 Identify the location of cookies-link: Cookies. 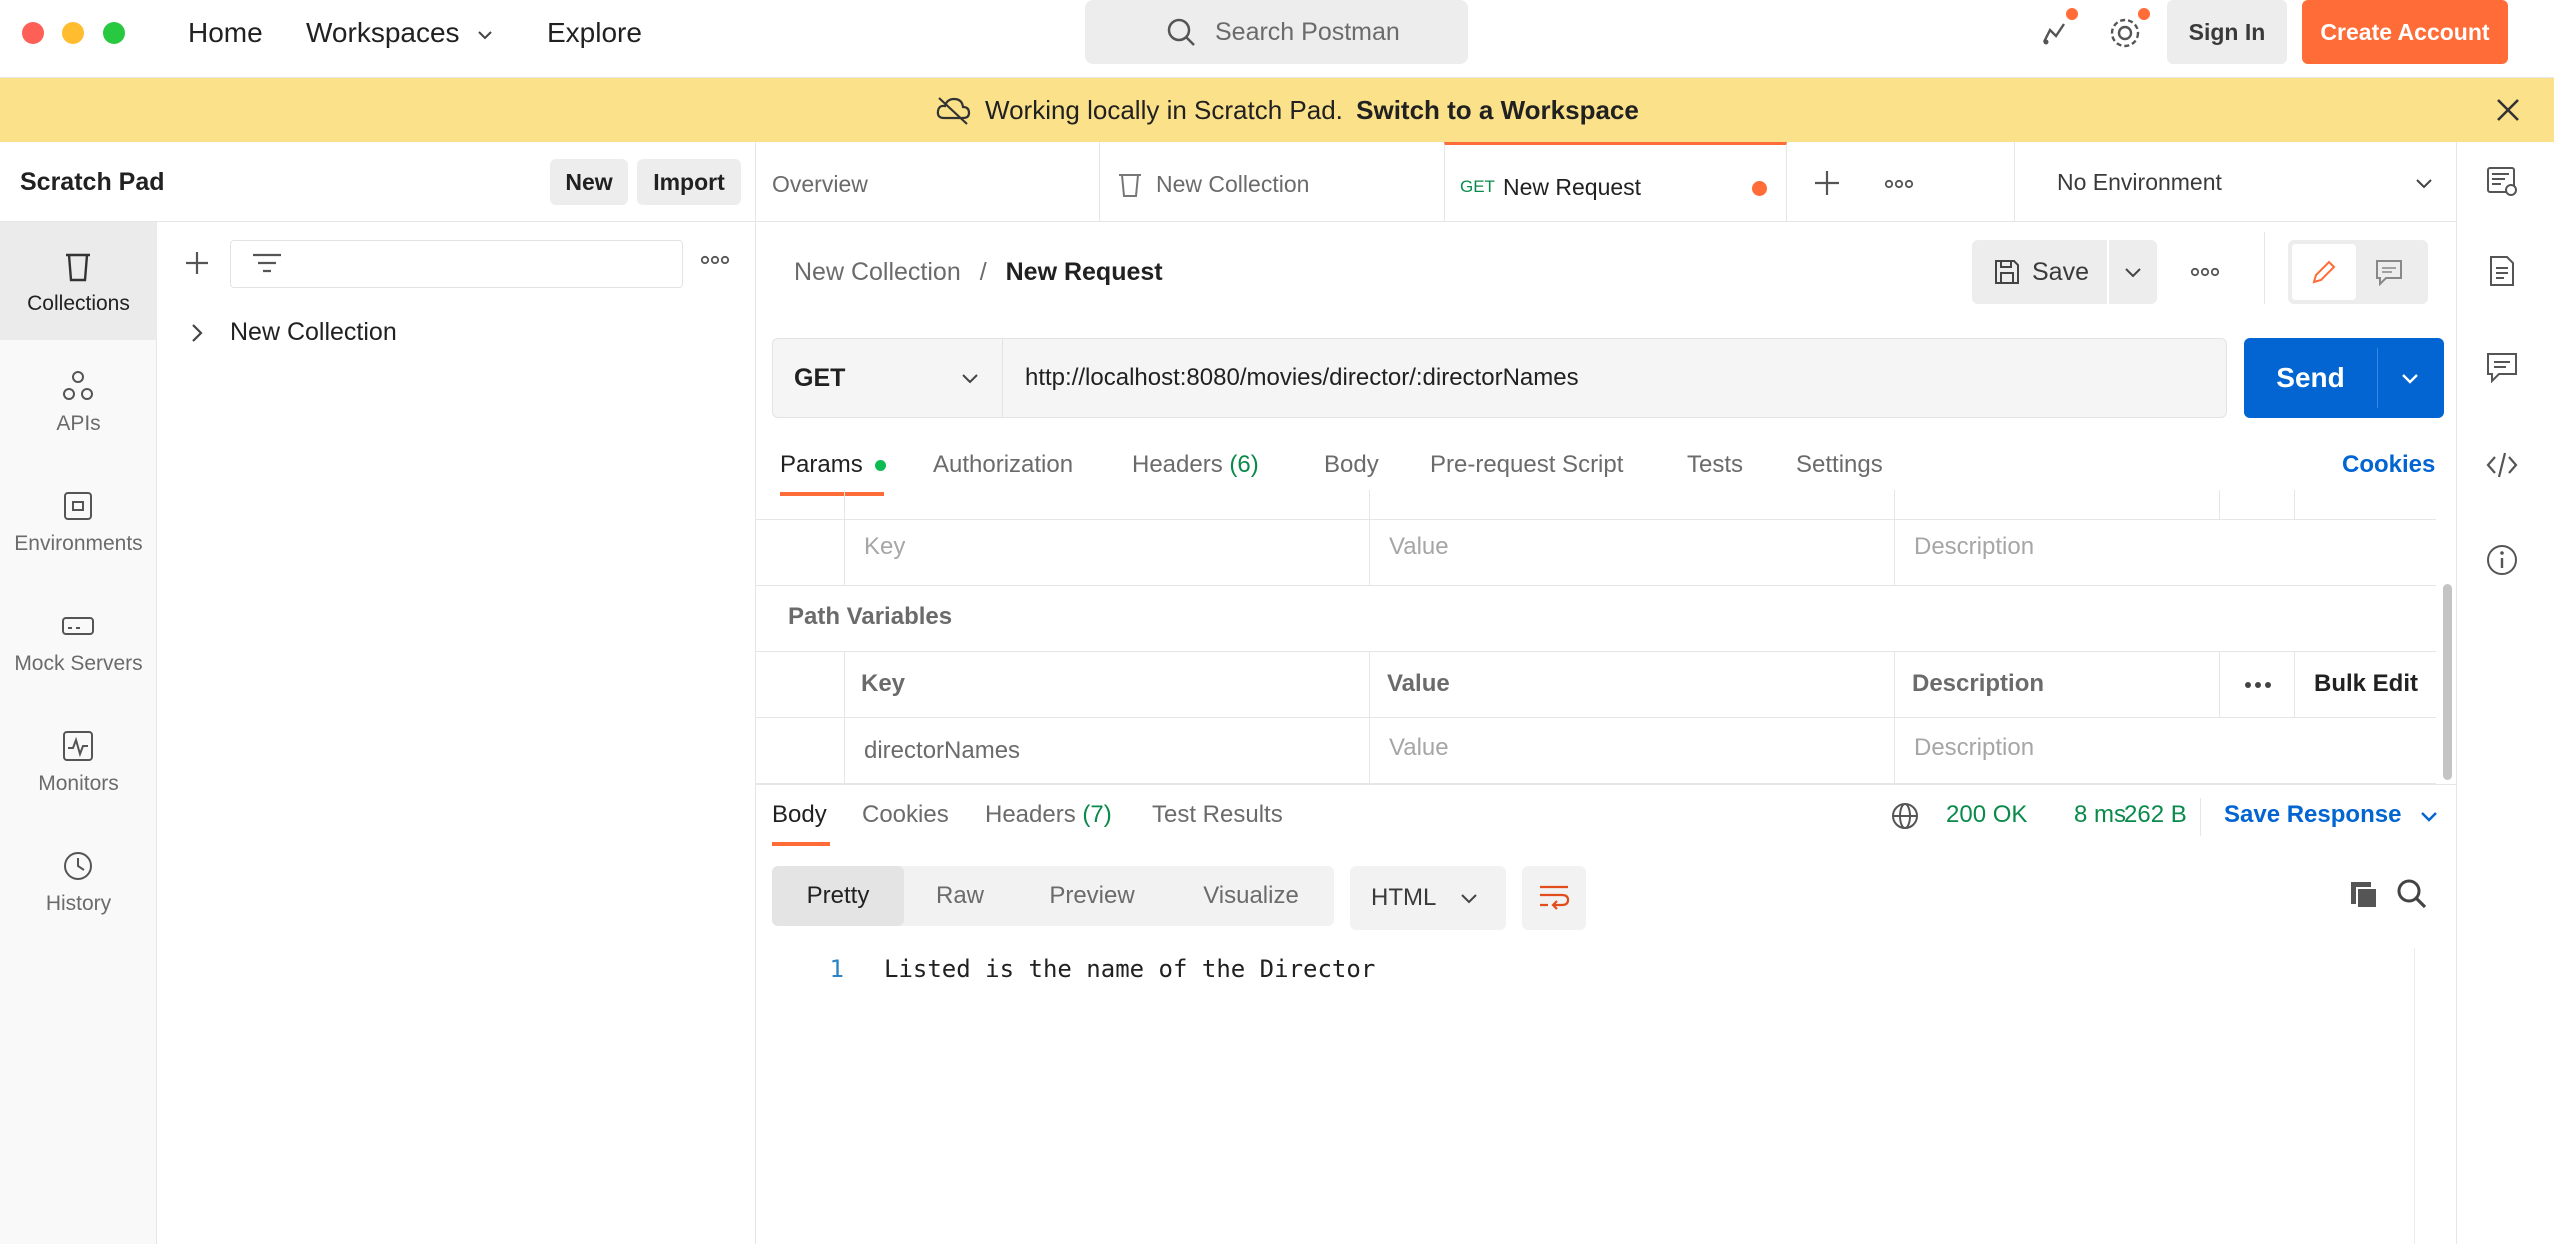
(2388, 465).